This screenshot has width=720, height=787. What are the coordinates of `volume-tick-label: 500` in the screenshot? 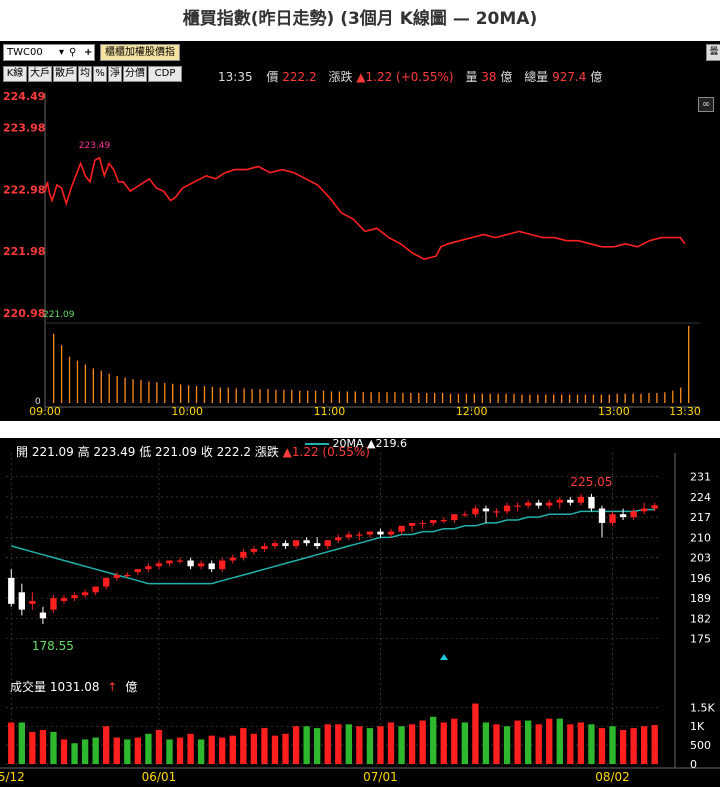 It's located at (700, 745).